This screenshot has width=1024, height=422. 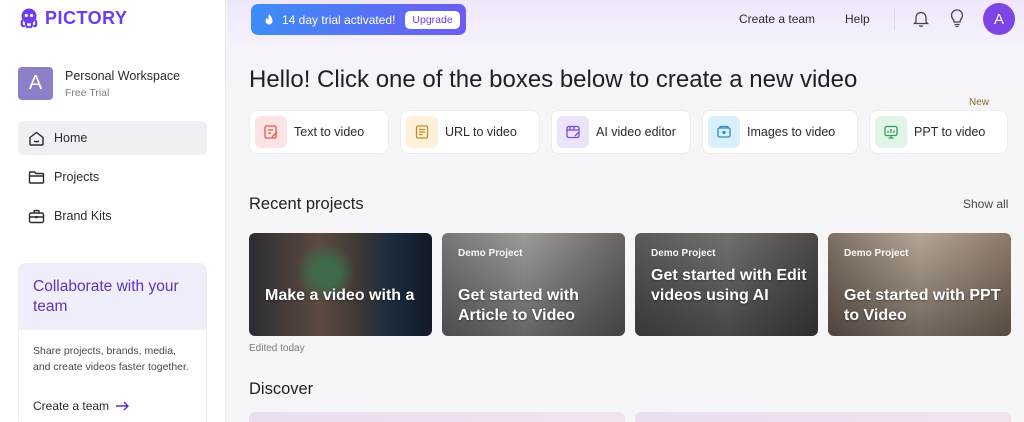 I want to click on sidebar-item-home: Home, so click(x=112, y=138).